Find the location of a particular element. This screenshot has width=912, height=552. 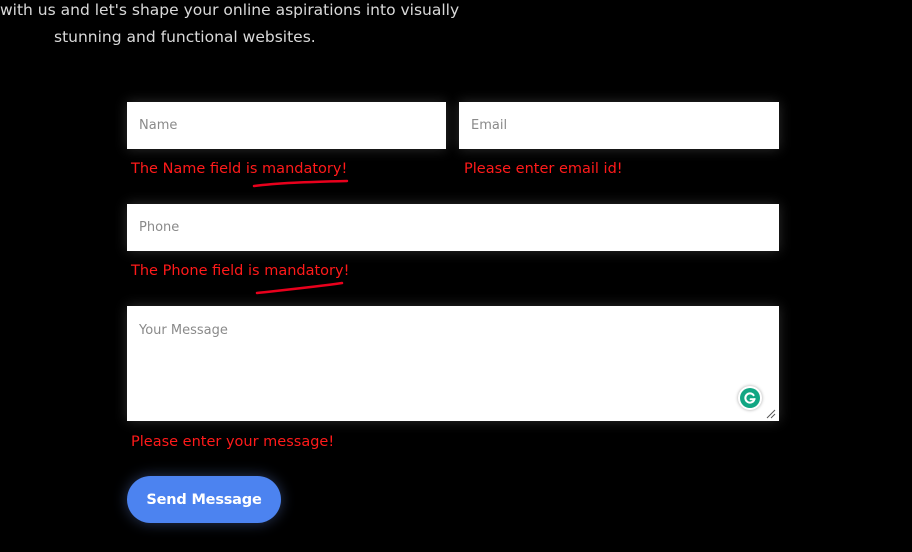

message-error-message: Please enter your message! is located at coordinates (233, 442).